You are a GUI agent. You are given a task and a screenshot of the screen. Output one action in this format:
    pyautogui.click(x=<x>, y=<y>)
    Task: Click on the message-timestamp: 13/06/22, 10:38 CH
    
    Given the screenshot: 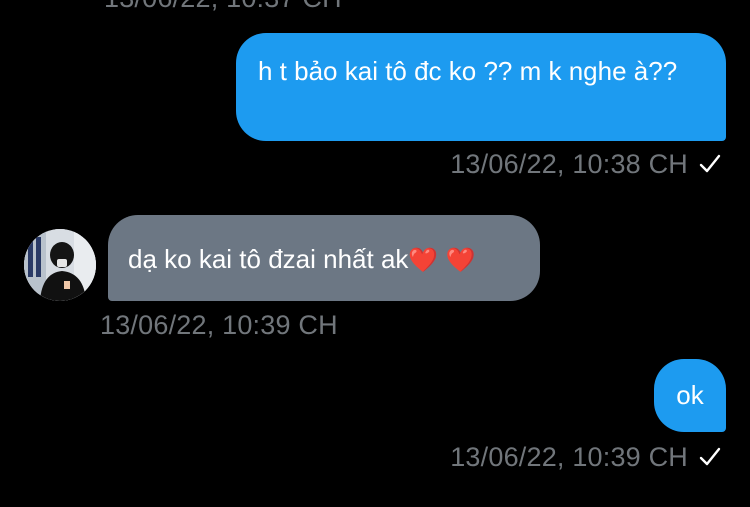 What is the action you would take?
    pyautogui.click(x=569, y=164)
    